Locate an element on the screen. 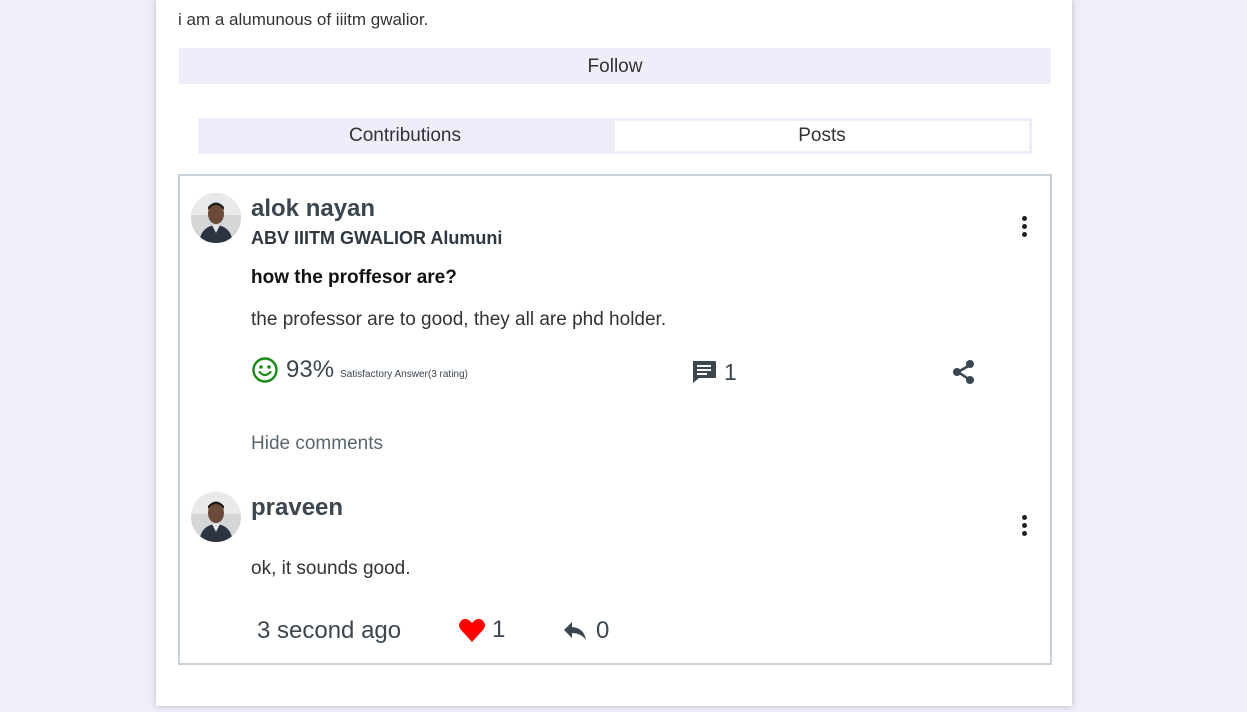  profile-bio: i am a alumunous of iiitm gwalior. is located at coordinates (303, 19).